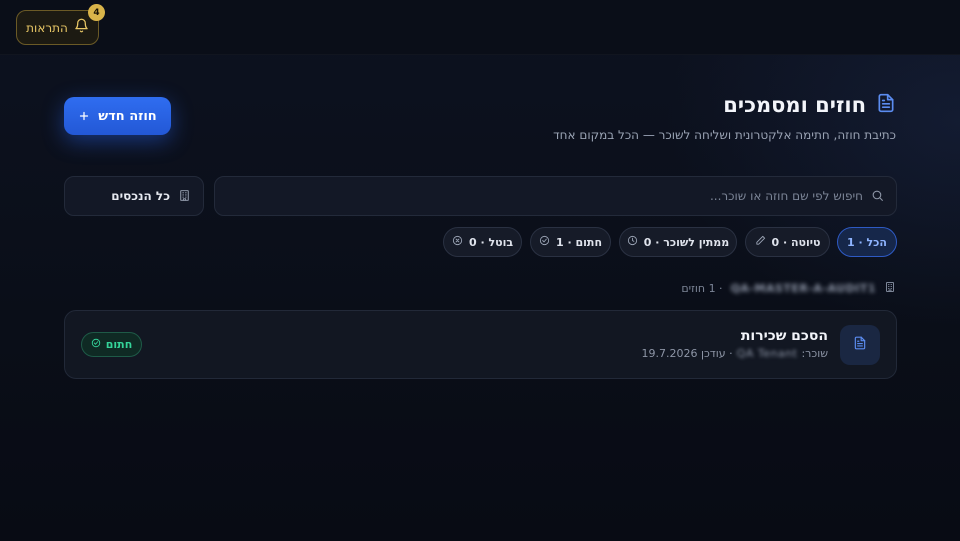 The width and height of the screenshot is (960, 541). What do you see at coordinates (877, 196) in the screenshot?
I see `search-icon` at bounding box center [877, 196].